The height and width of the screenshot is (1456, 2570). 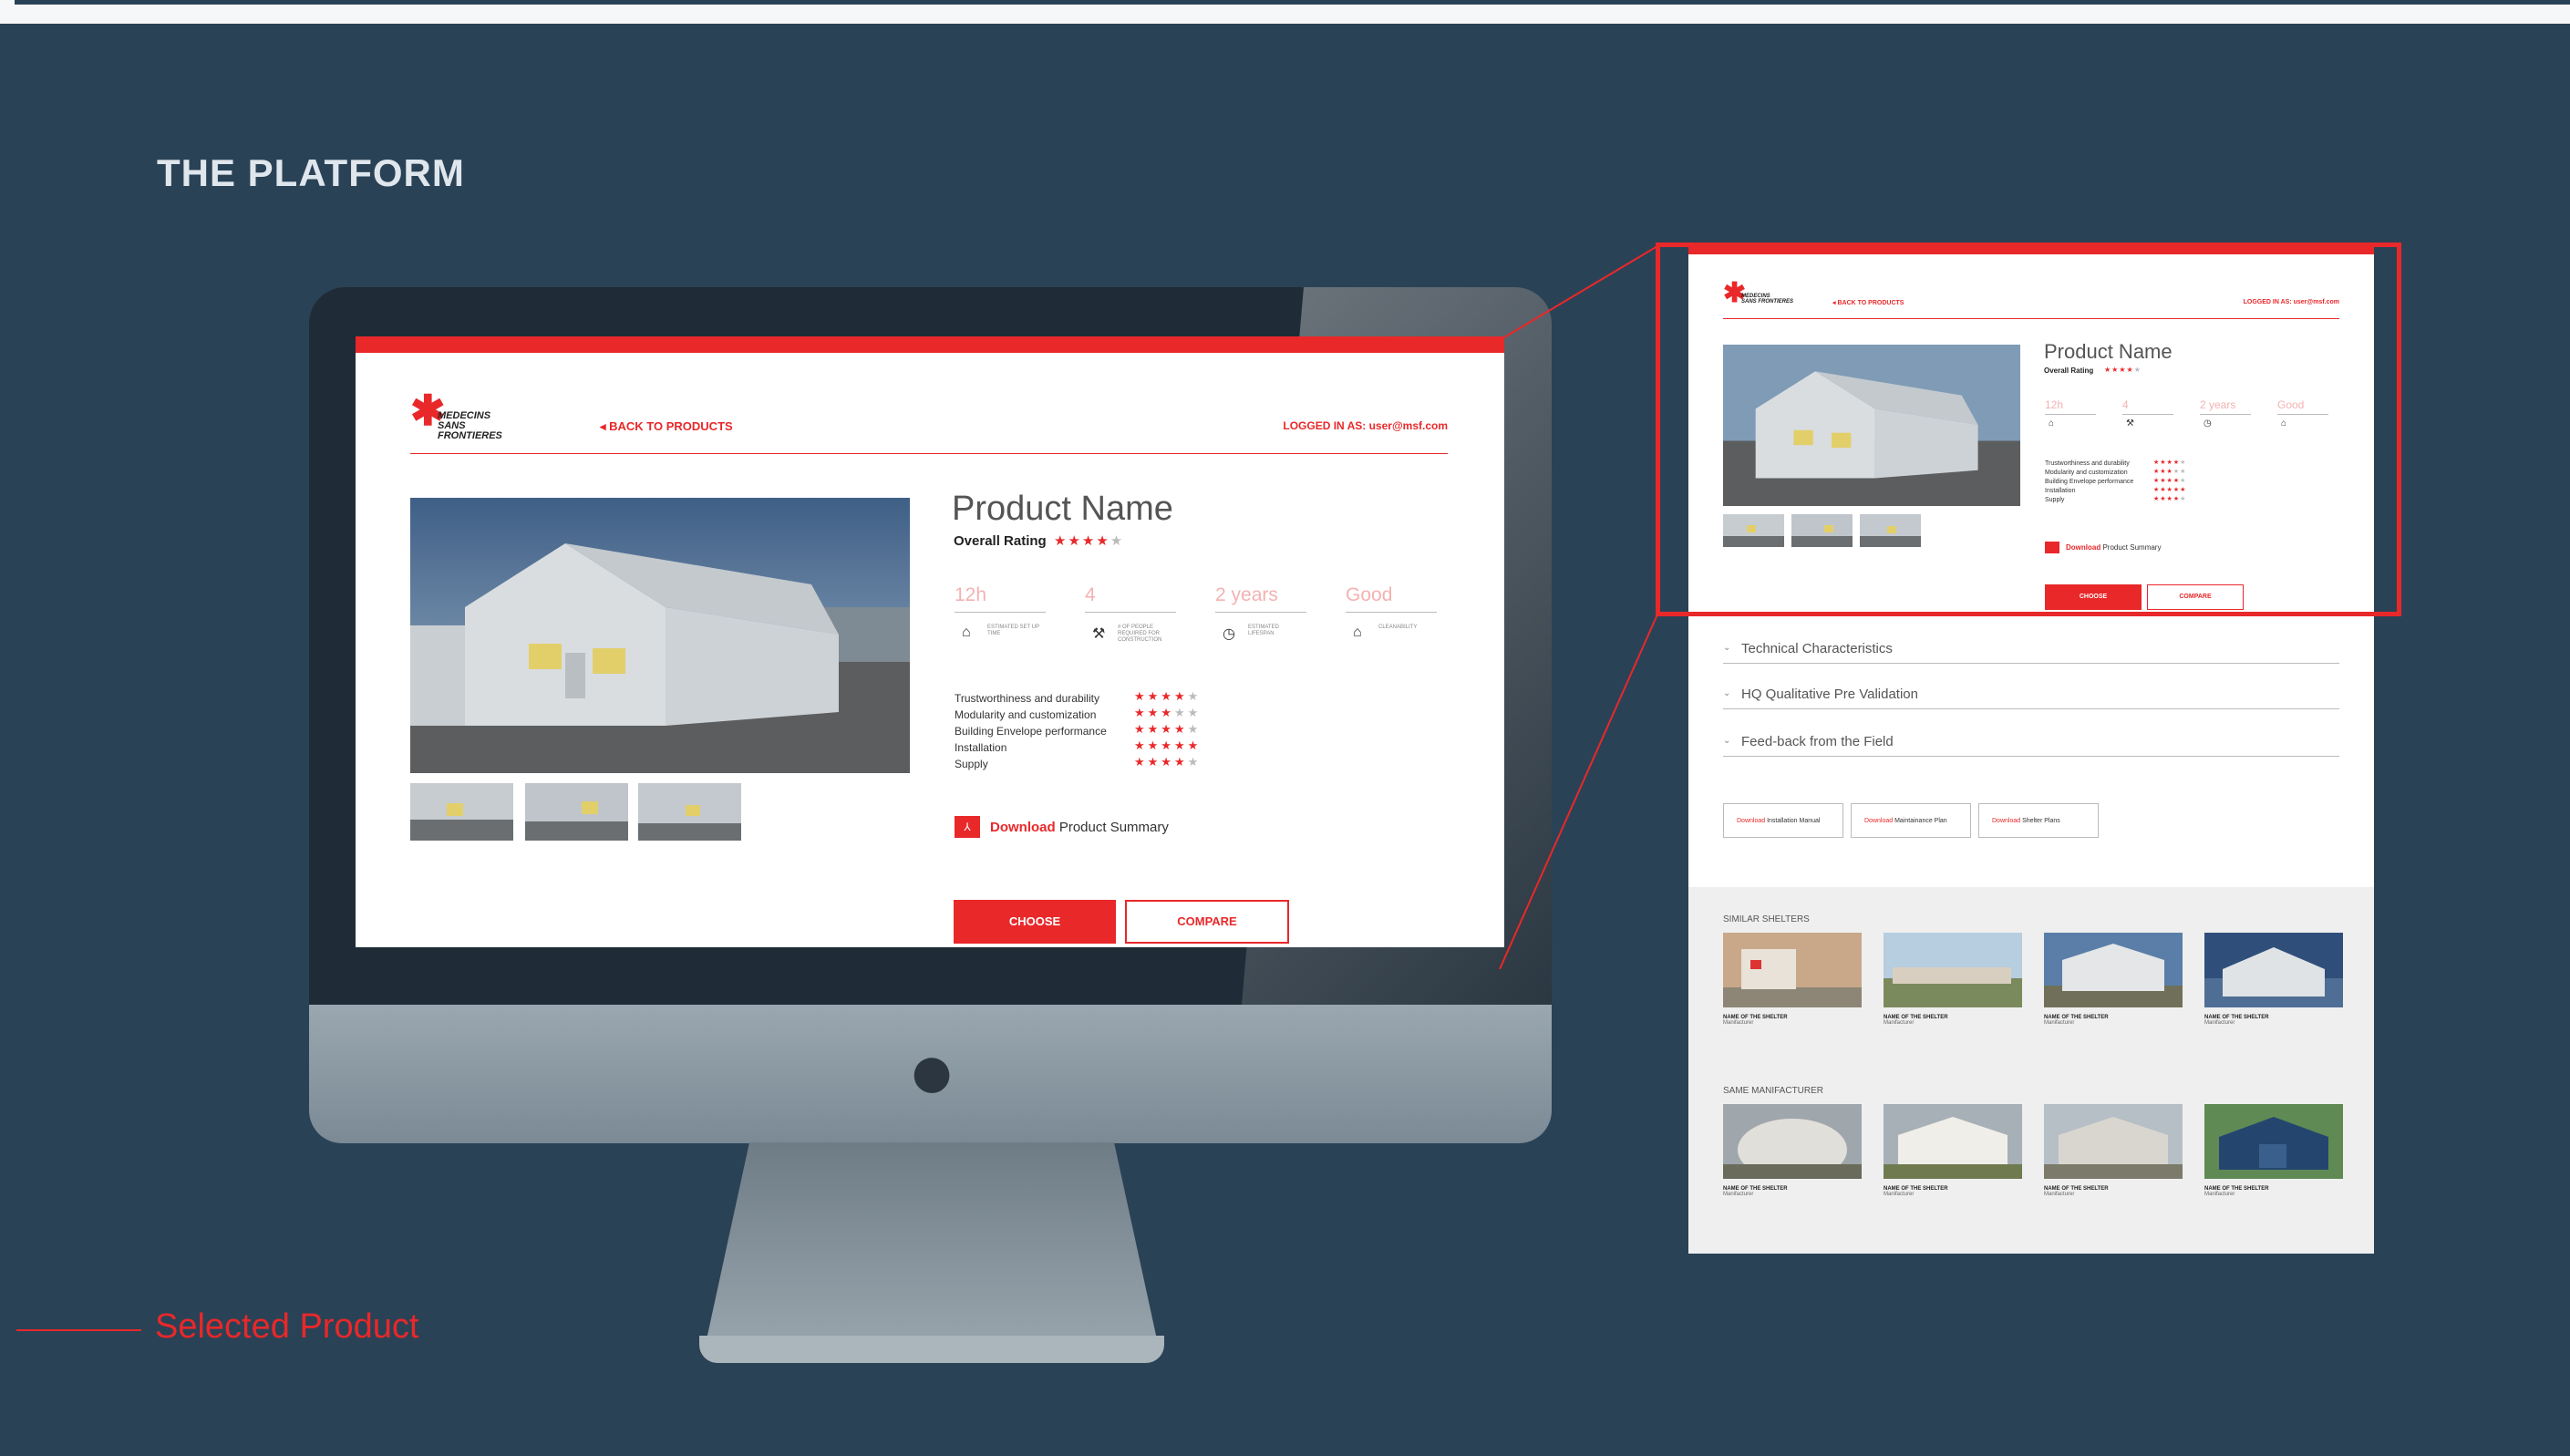 What do you see at coordinates (971, 764) in the screenshot?
I see `criterion-label: Supply` at bounding box center [971, 764].